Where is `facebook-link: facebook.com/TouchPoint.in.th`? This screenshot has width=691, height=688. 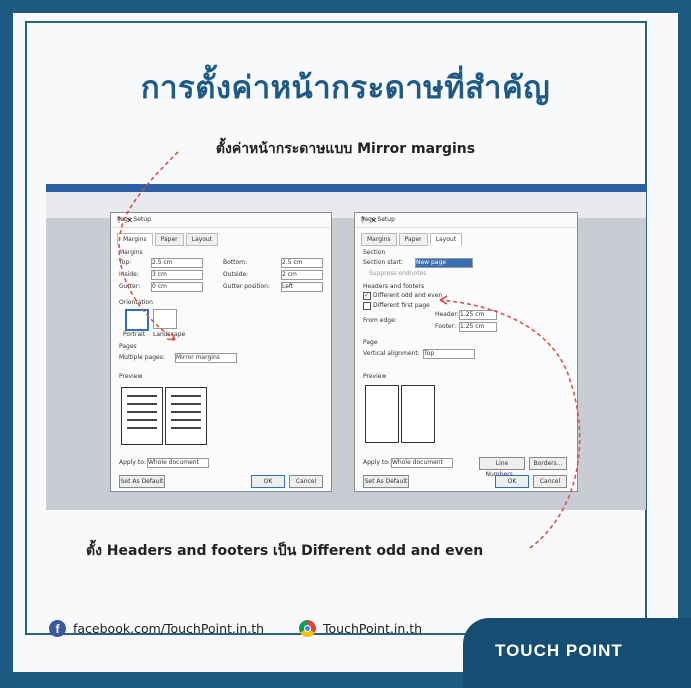
facebook-link: facebook.com/TouchPoint.in.th is located at coordinates (168, 628).